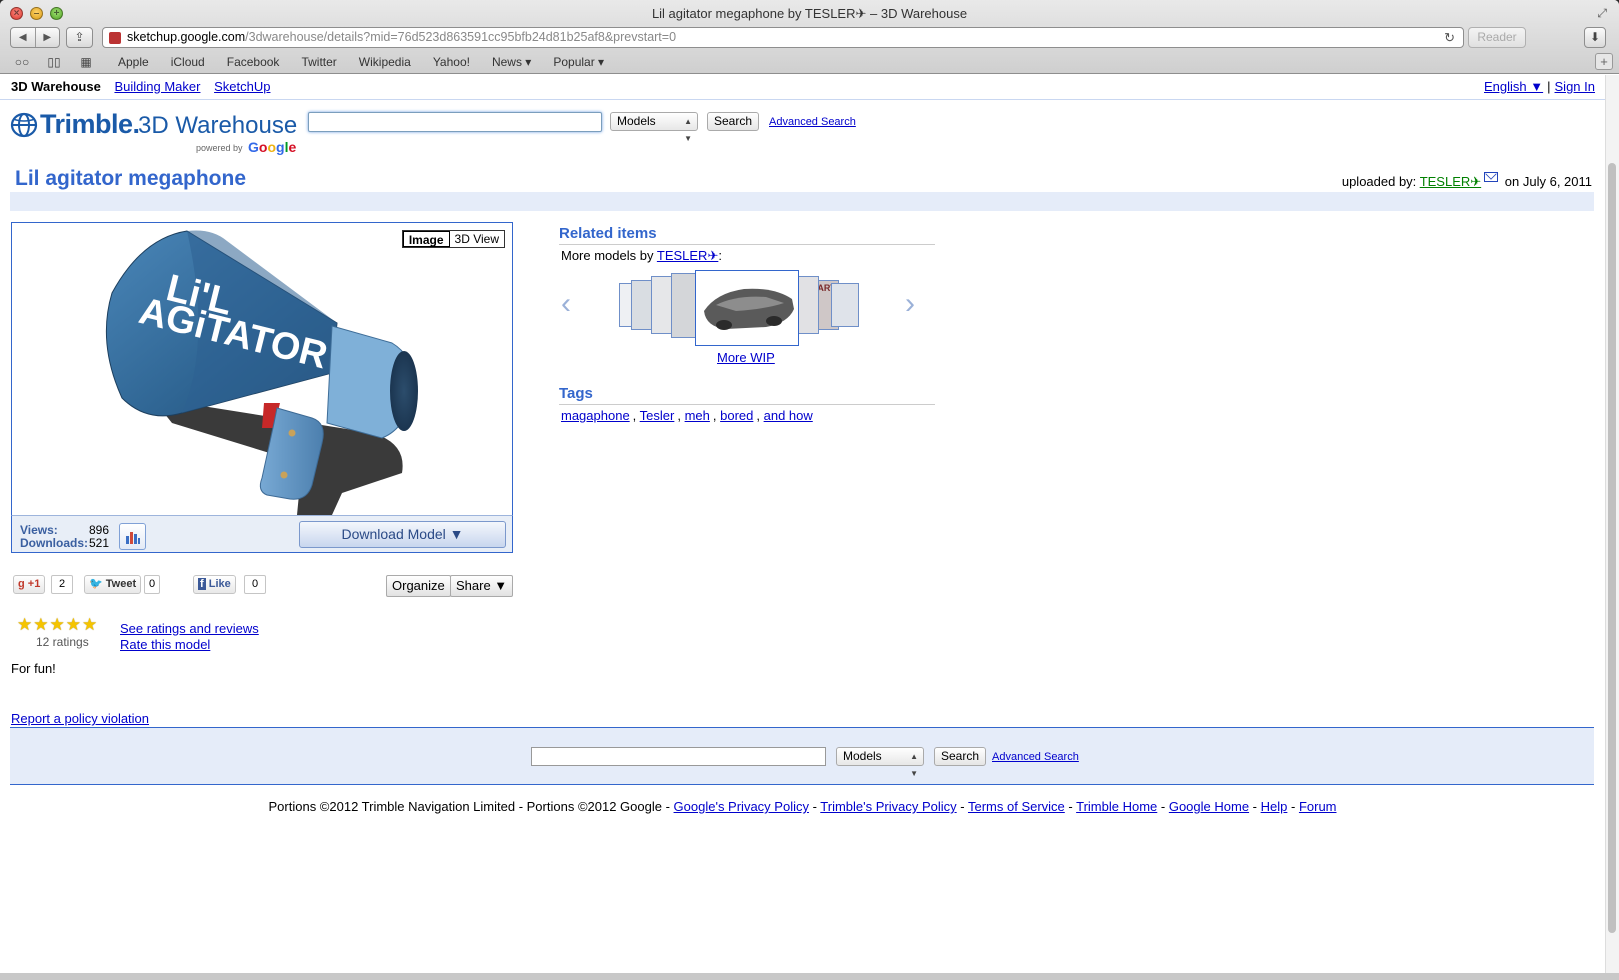 The width and height of the screenshot is (1619, 980). What do you see at coordinates (1604, 61) in the screenshot?
I see `new-tab-plus-icon: +` at bounding box center [1604, 61].